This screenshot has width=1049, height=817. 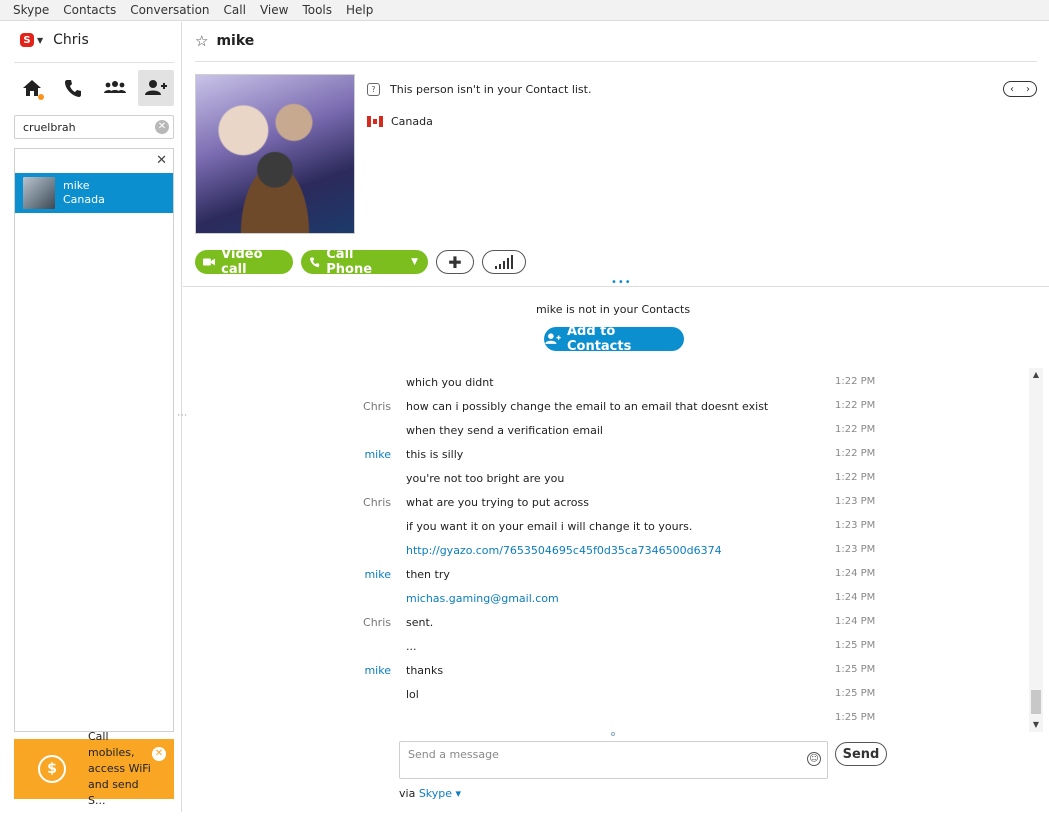 I want to click on search-input: cruelbrah ✕, so click(x=94, y=127).